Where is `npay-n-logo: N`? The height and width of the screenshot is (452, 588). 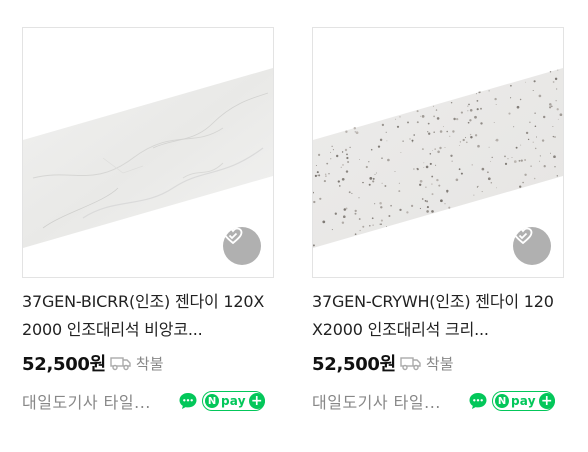
npay-n-logo: N is located at coordinates (212, 401).